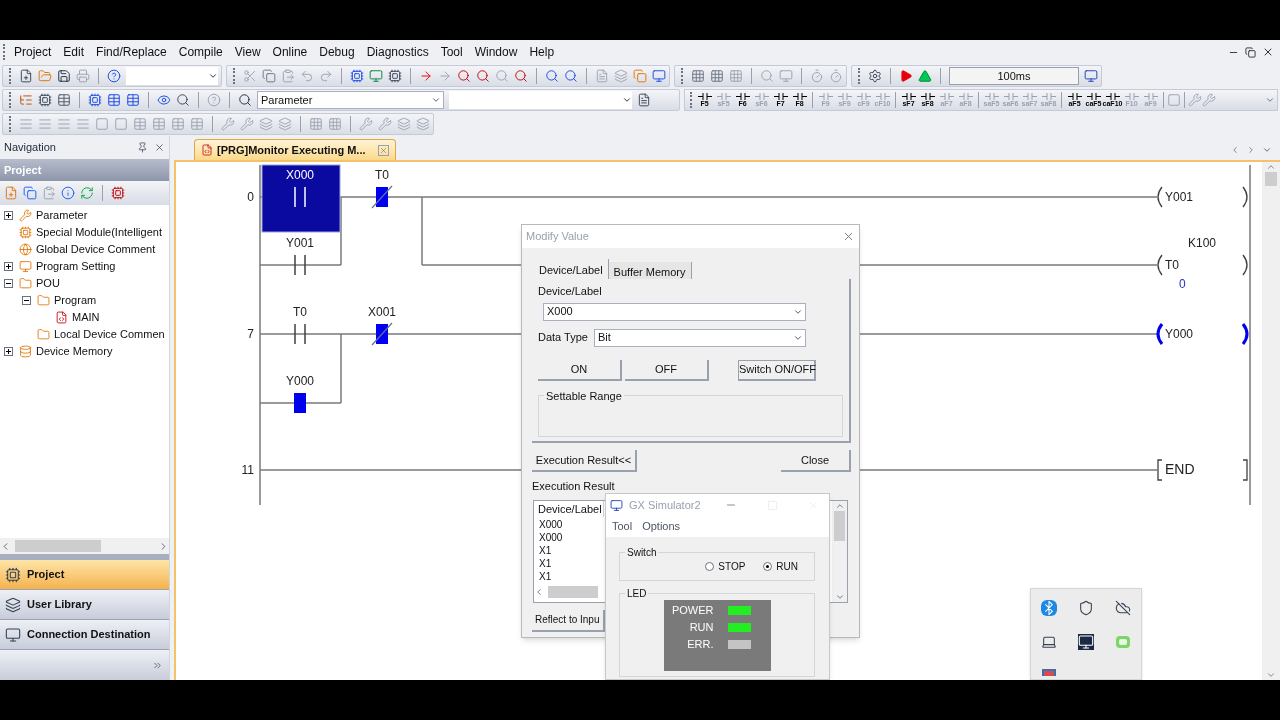 This screenshot has height=720, width=1280. I want to click on dropdown-field, so click(540, 100).